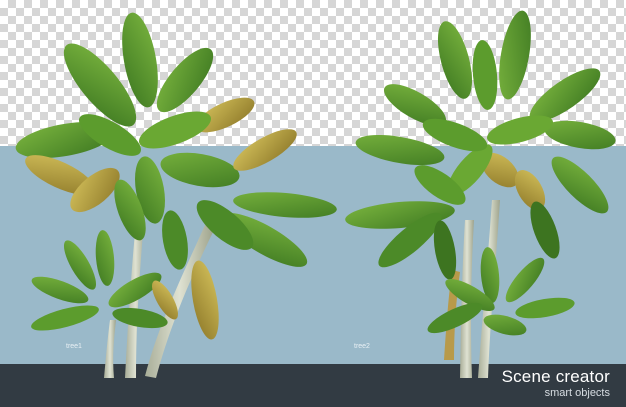 The height and width of the screenshot is (407, 626). Describe the element at coordinates (577, 393) in the screenshot. I see `brand-subtitle: smart objects` at that location.